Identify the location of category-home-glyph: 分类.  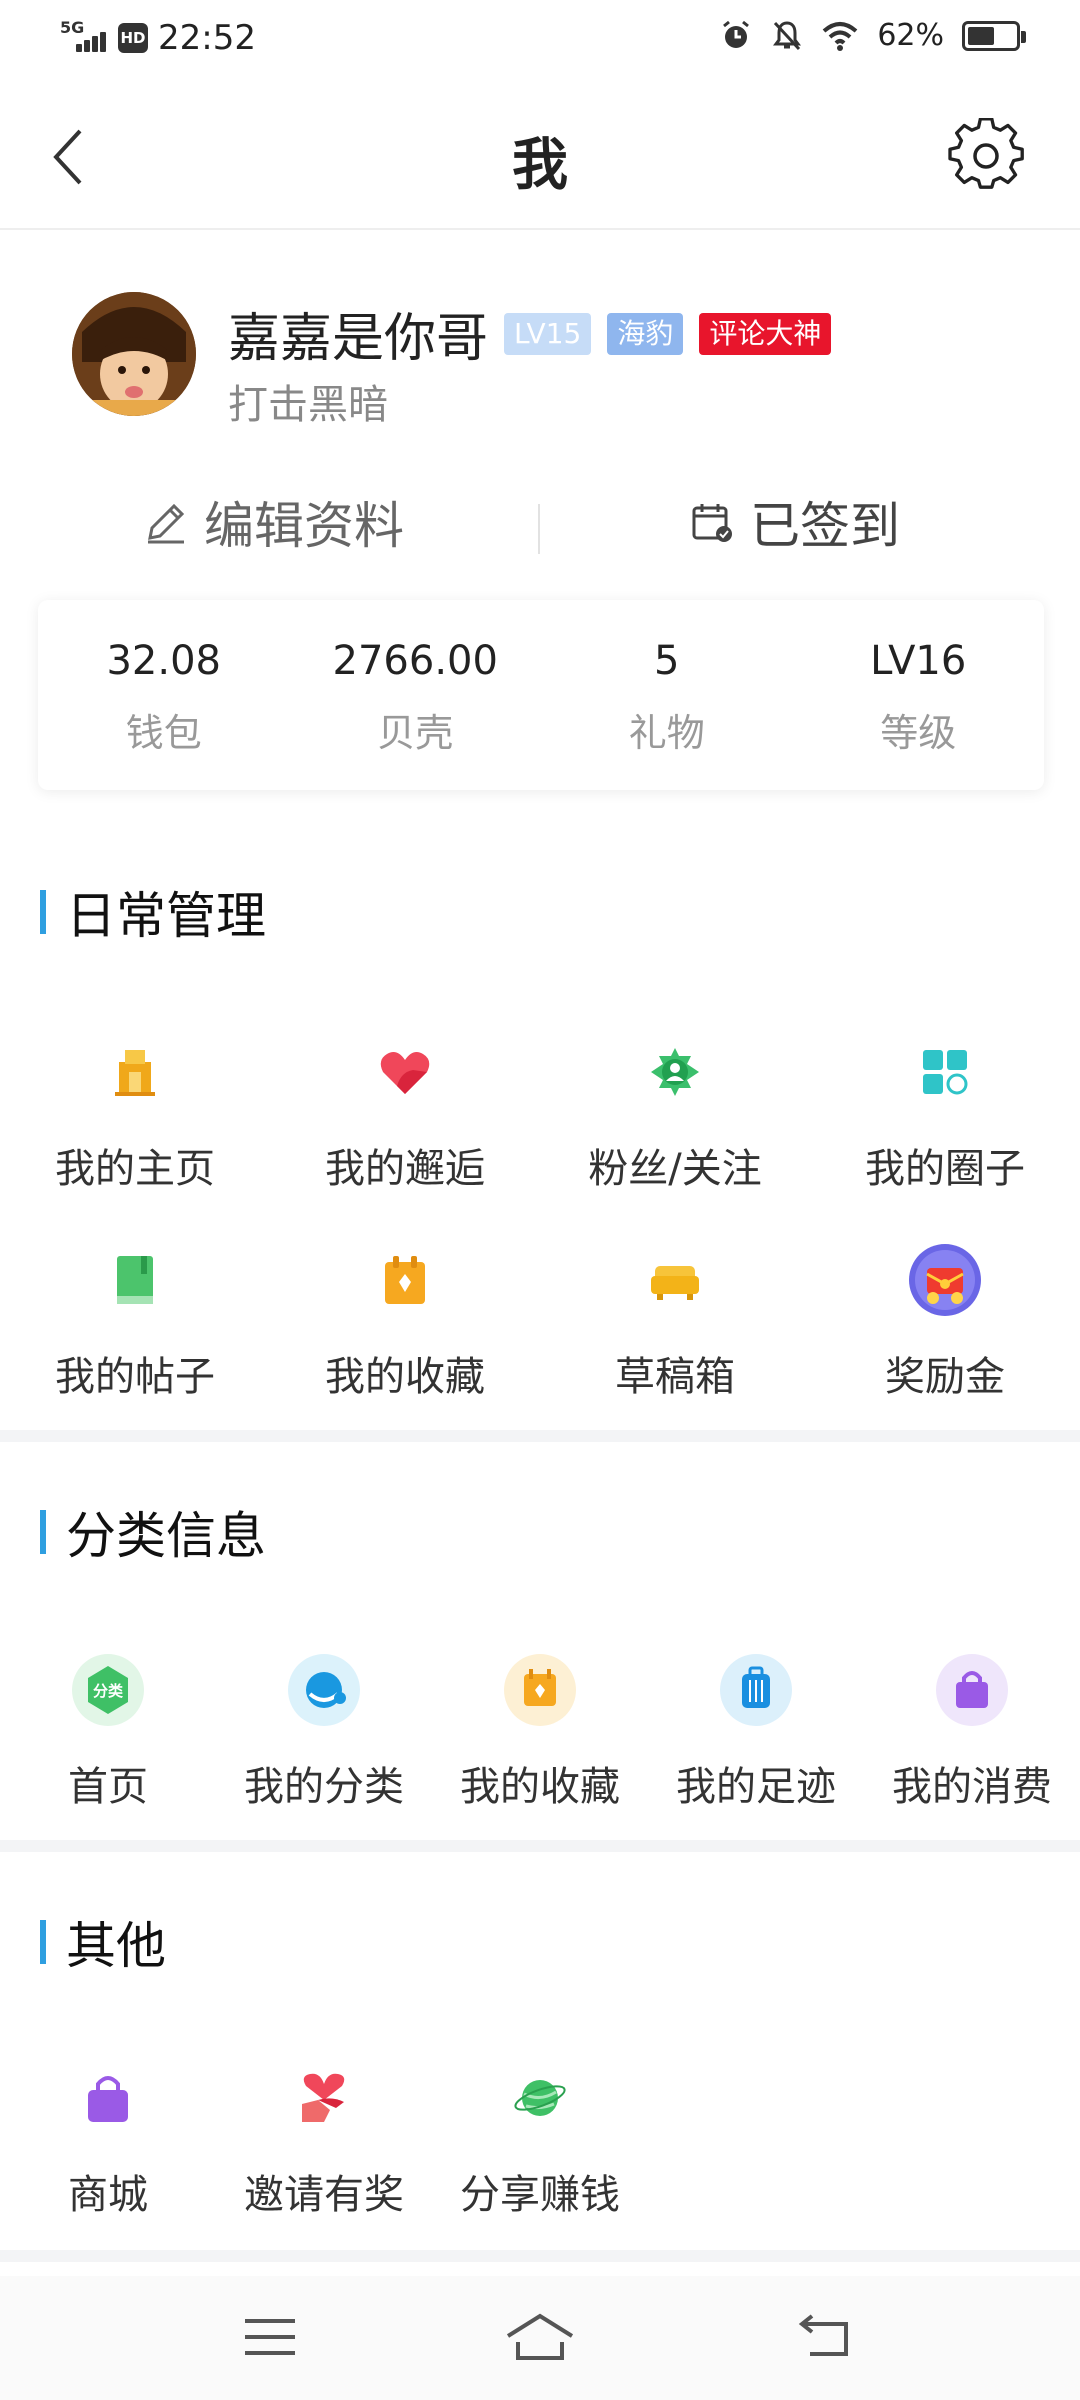
(108, 1691).